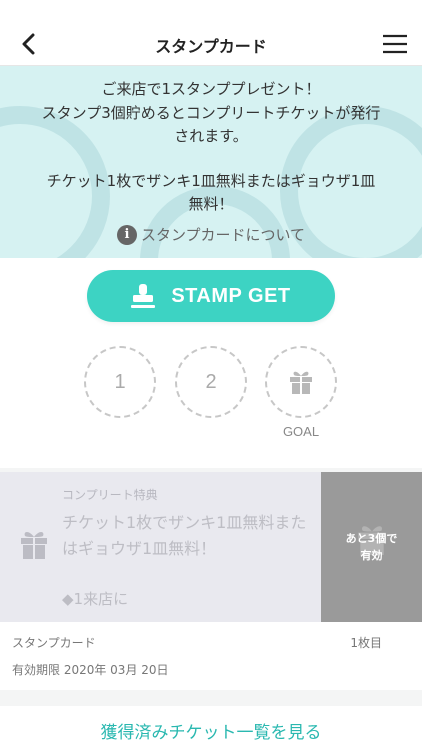 The image size is (422, 750). Describe the element at coordinates (211, 204) in the screenshot. I see `info-text-line: 無料！` at that location.